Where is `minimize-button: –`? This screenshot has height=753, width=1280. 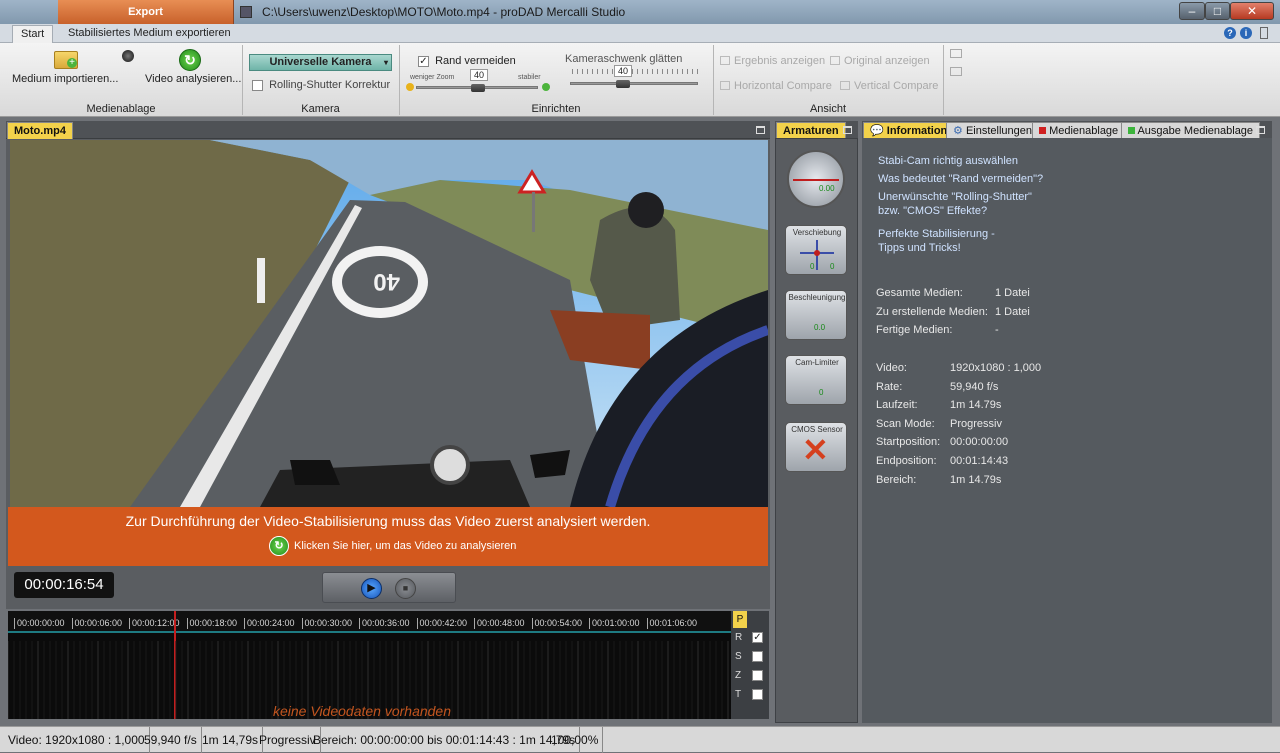 minimize-button: – is located at coordinates (1192, 11).